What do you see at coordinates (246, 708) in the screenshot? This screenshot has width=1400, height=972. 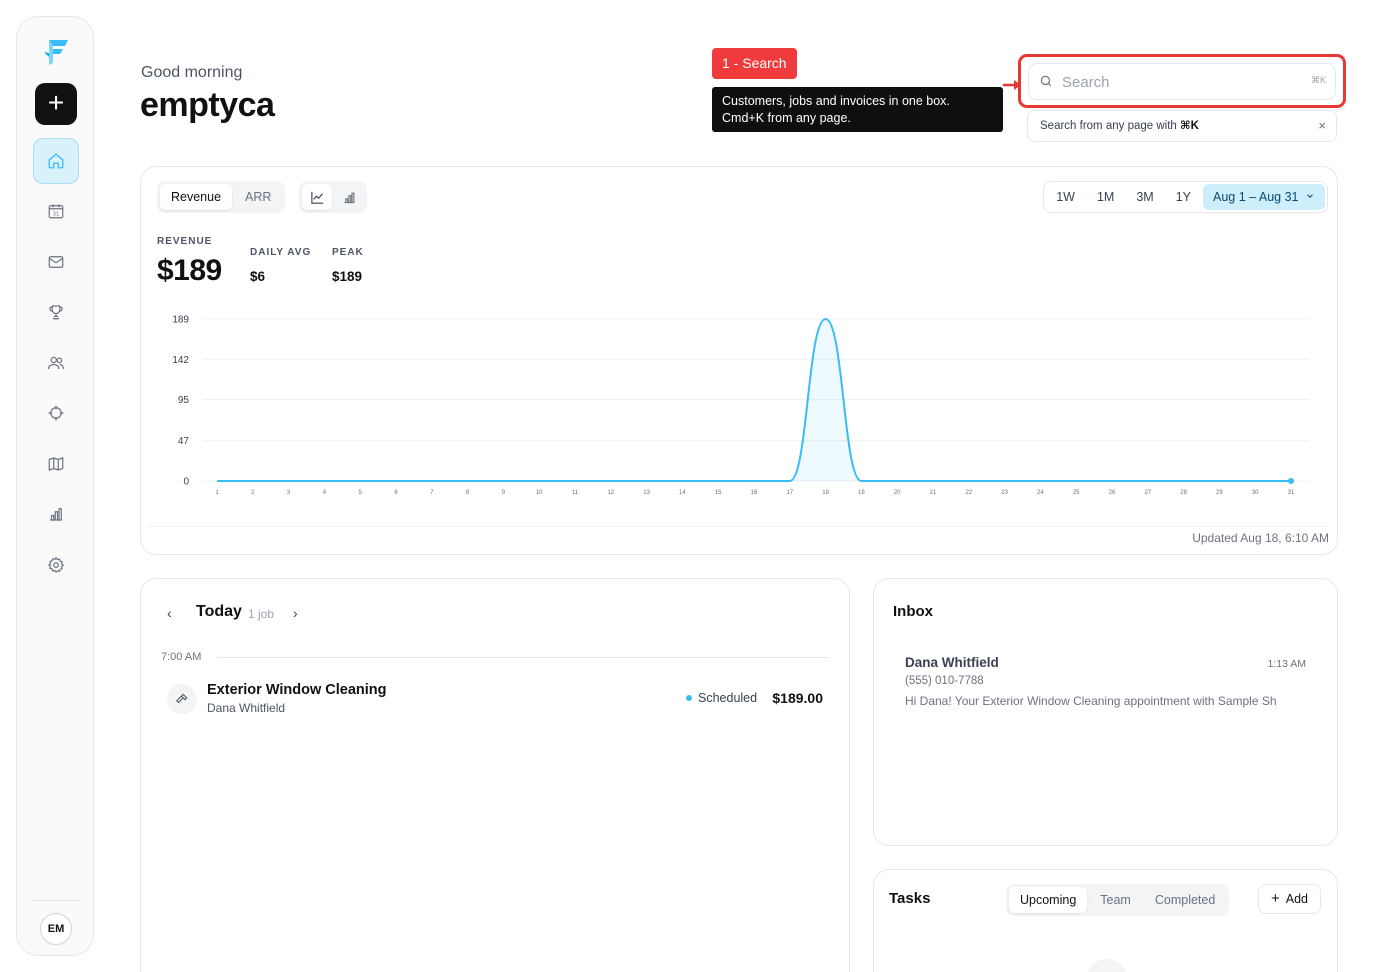 I see `job-customer: Dana Whitfield` at bounding box center [246, 708].